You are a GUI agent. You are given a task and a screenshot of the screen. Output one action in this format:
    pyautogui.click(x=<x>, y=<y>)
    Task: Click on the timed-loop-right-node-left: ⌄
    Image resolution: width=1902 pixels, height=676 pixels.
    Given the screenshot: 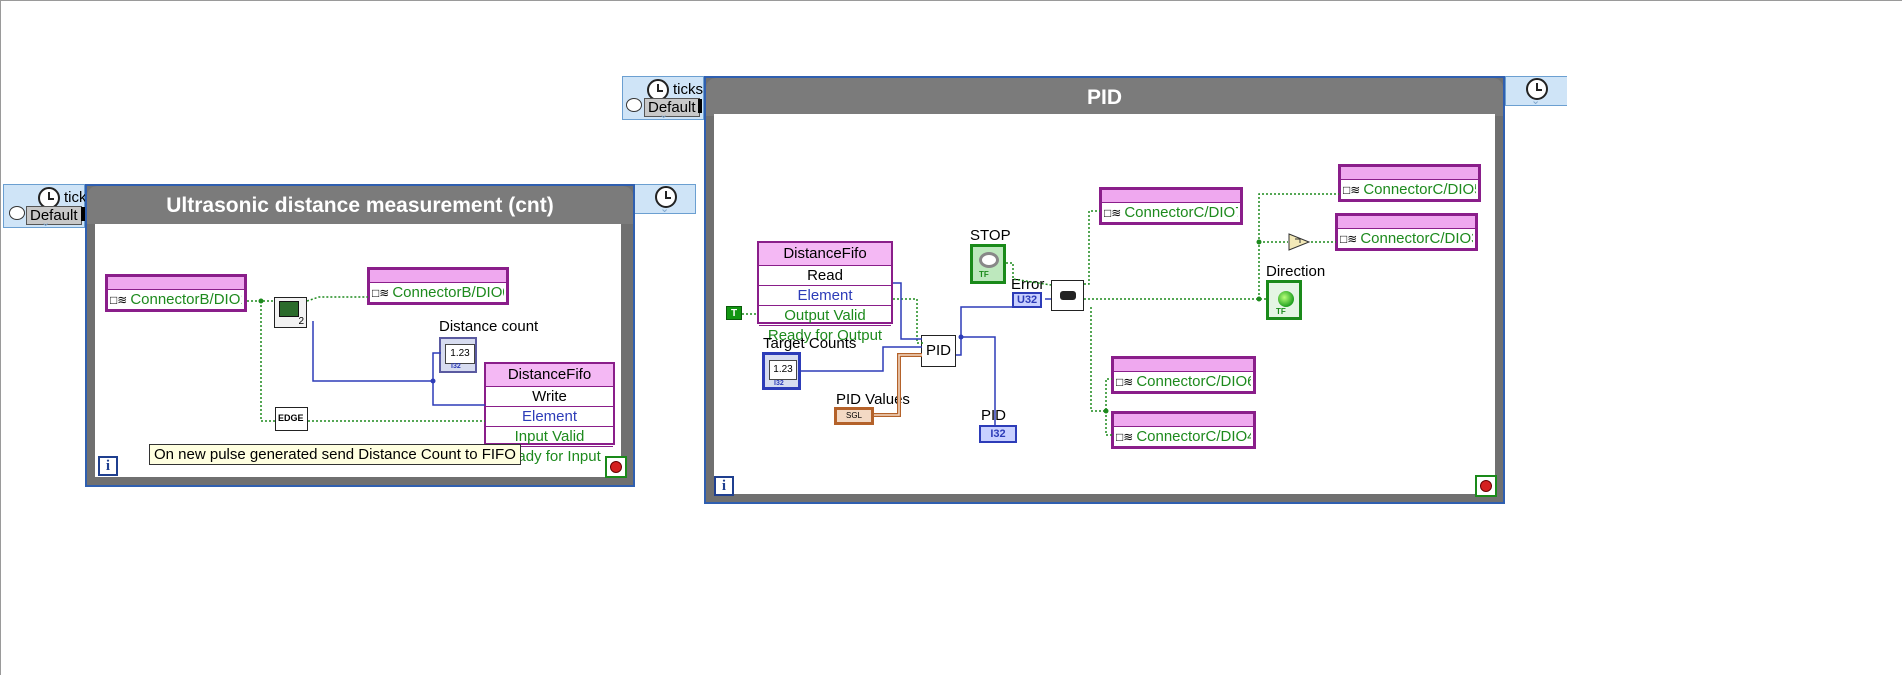 What is the action you would take?
    pyautogui.click(x=665, y=199)
    